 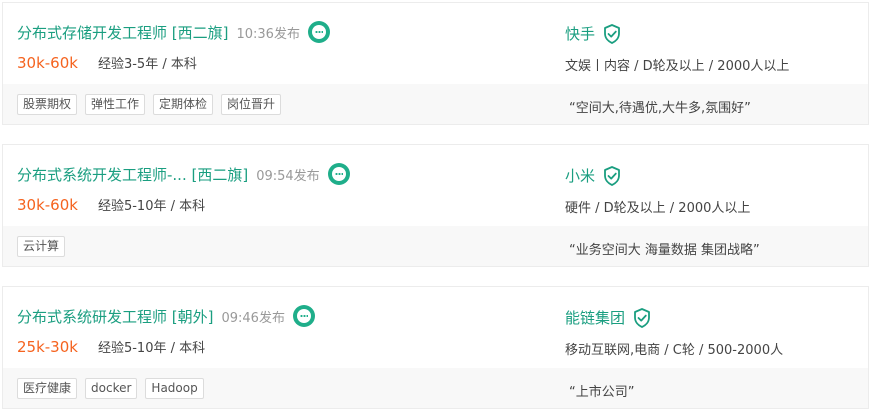 I want to click on tag-list: 医疗健康 docker Hadoop, so click(x=110, y=388).